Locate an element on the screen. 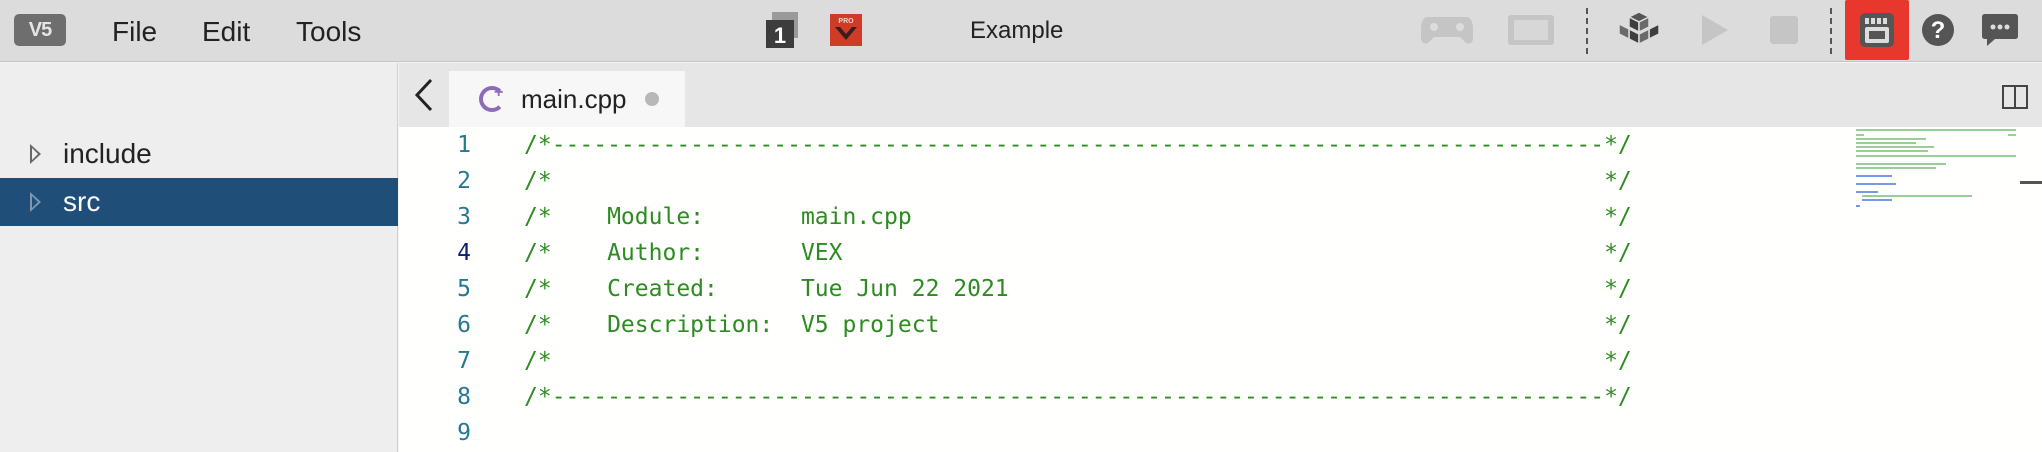 This screenshot has height=452, width=2042. tab-label: main.cpp is located at coordinates (574, 98).